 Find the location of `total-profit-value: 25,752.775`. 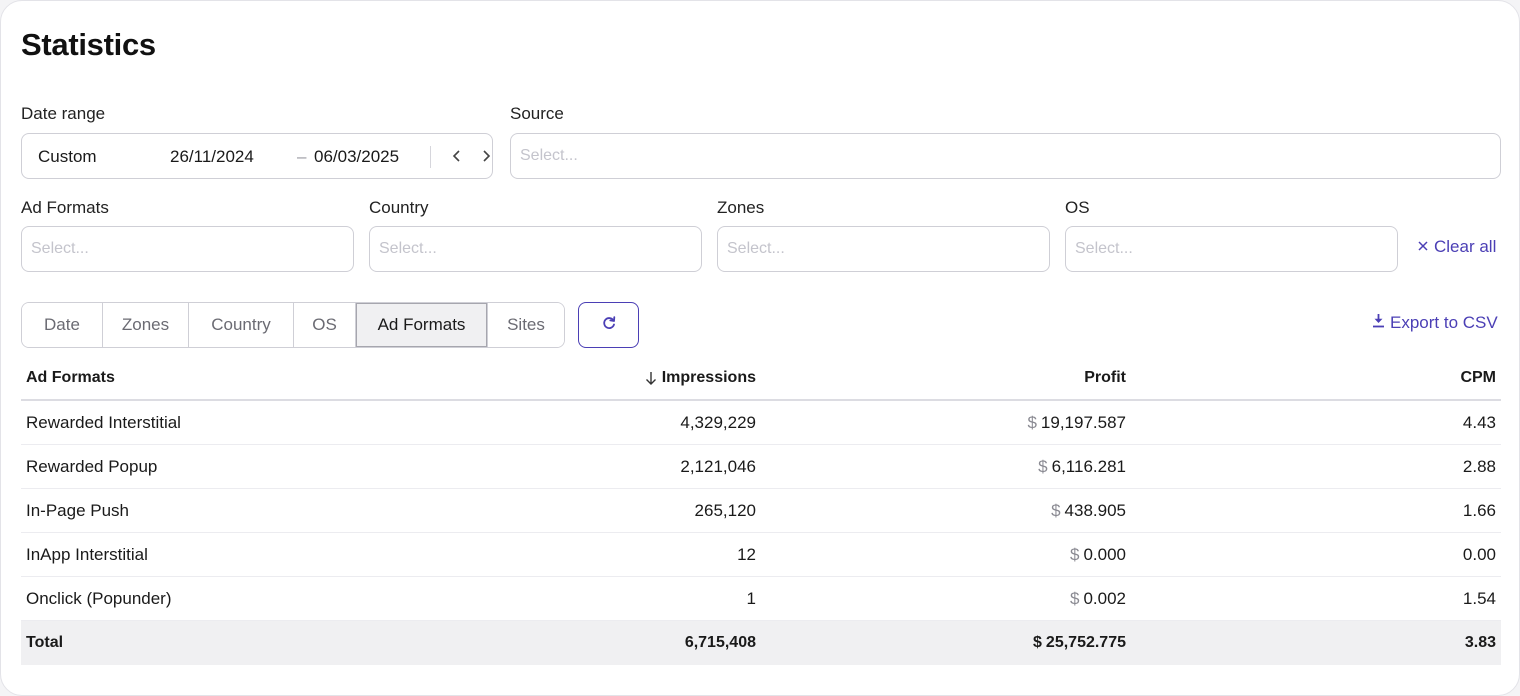

total-profit-value: 25,752.775 is located at coordinates (1085, 642).